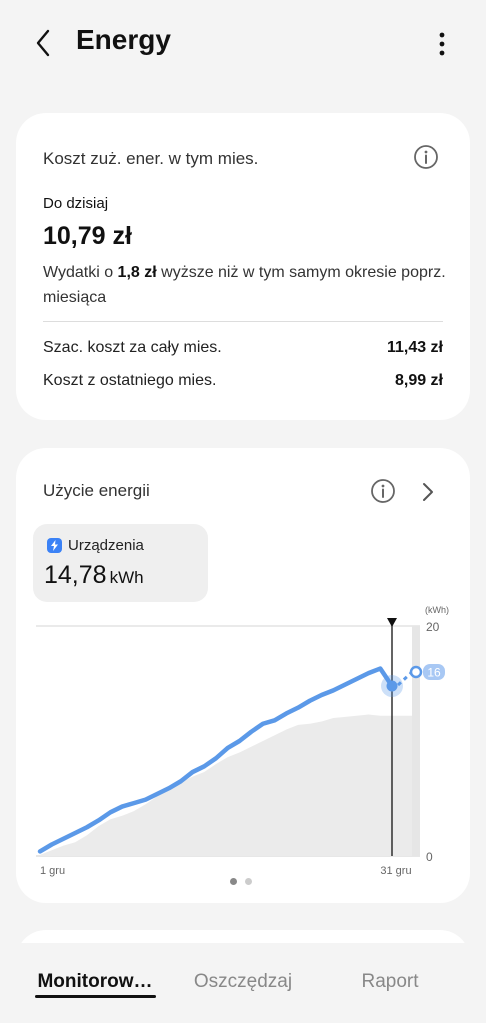 This screenshot has height=1023, width=486. What do you see at coordinates (130, 380) in the screenshot?
I see `last-month-cost-label: Koszt z ostatniego mies.` at bounding box center [130, 380].